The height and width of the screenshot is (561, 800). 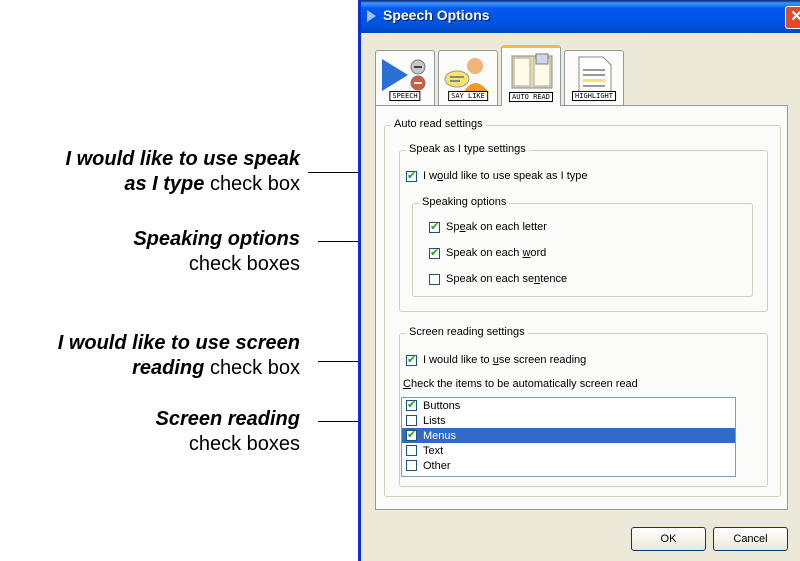 What do you see at coordinates (411, 359) in the screenshot?
I see `screen-reading-check` at bounding box center [411, 359].